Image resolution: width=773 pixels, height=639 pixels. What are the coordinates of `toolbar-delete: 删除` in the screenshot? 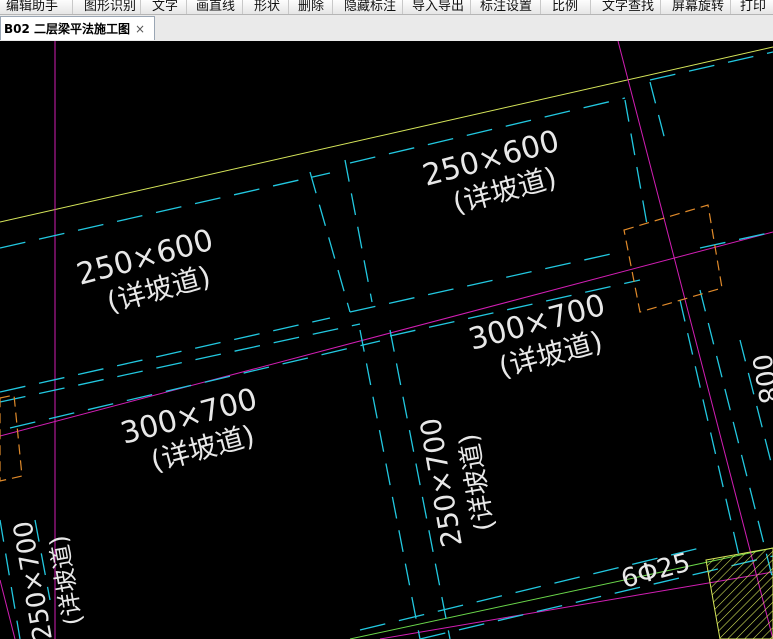 It's located at (311, 7).